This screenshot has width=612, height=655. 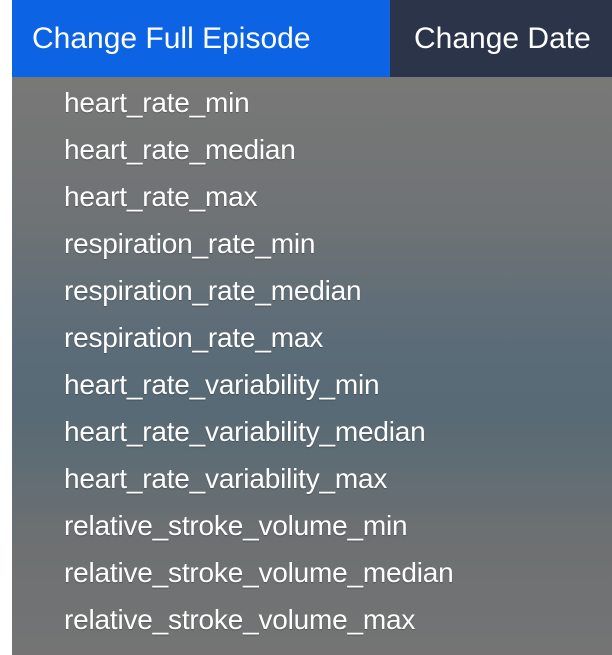 What do you see at coordinates (312, 337) in the screenshot?
I see `menu-item-respiration-rate-max: respiration_rate_max` at bounding box center [312, 337].